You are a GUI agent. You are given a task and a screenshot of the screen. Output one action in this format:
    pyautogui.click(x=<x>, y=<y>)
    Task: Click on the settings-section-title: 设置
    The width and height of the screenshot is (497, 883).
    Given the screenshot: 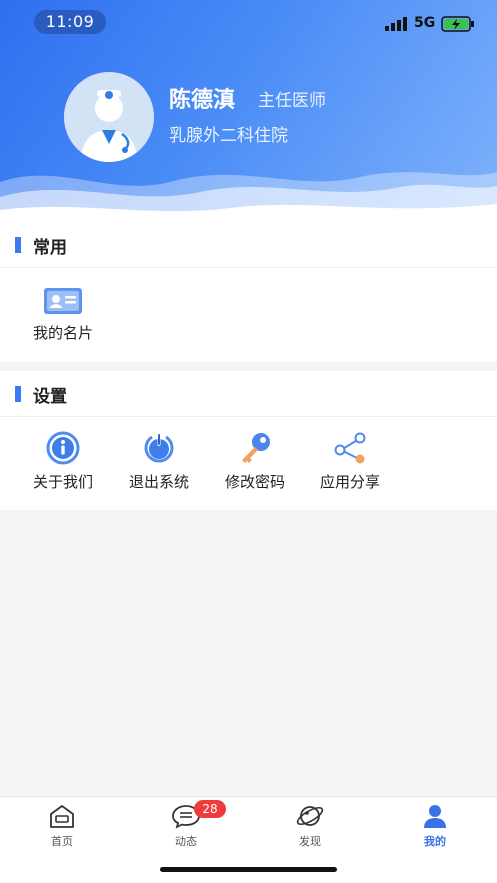 What is the action you would take?
    pyautogui.click(x=50, y=397)
    